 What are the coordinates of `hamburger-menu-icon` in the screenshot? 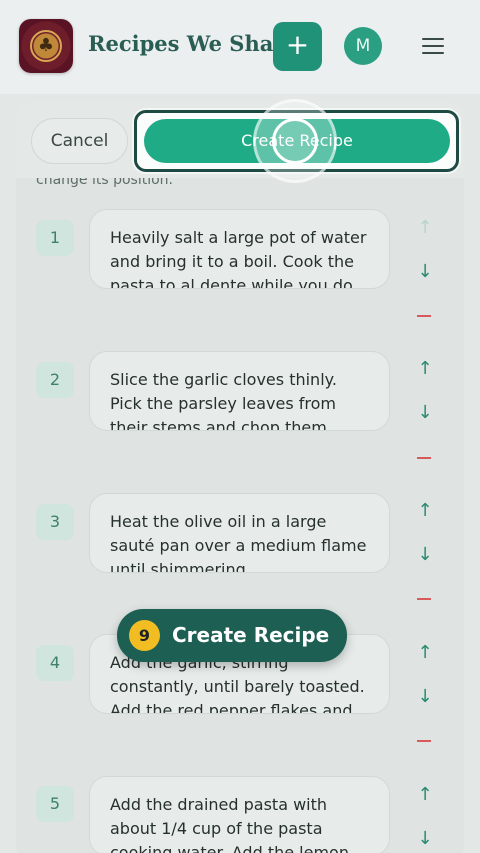 It's located at (434, 47).